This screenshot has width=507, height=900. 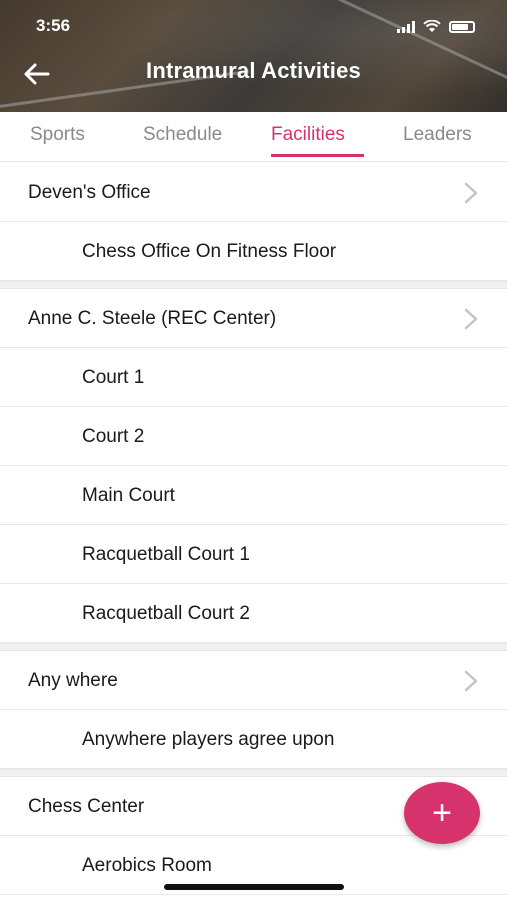 I want to click on facility-group-name: Any where, so click(x=73, y=680).